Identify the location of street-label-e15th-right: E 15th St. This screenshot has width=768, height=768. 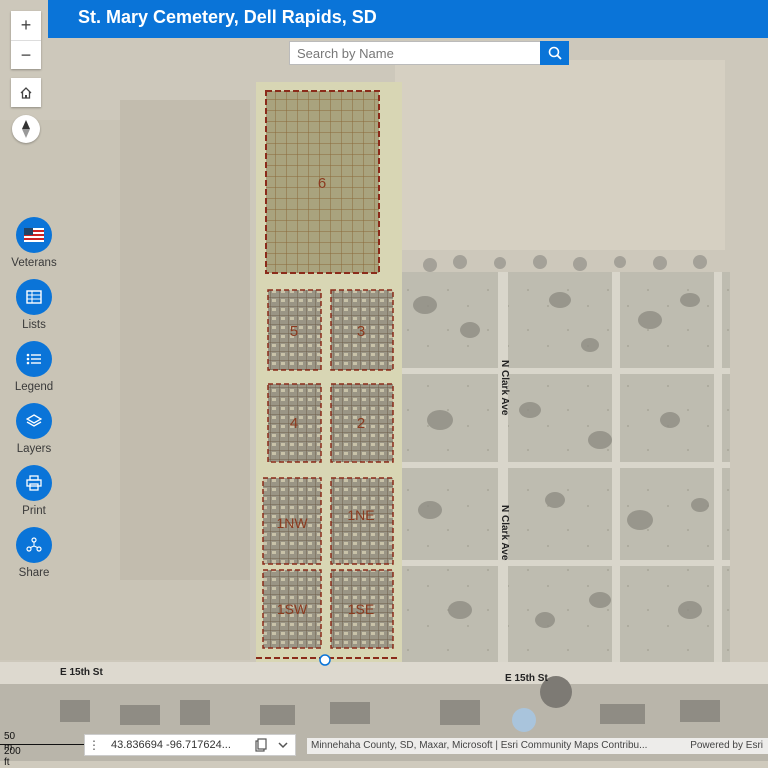
(526, 678).